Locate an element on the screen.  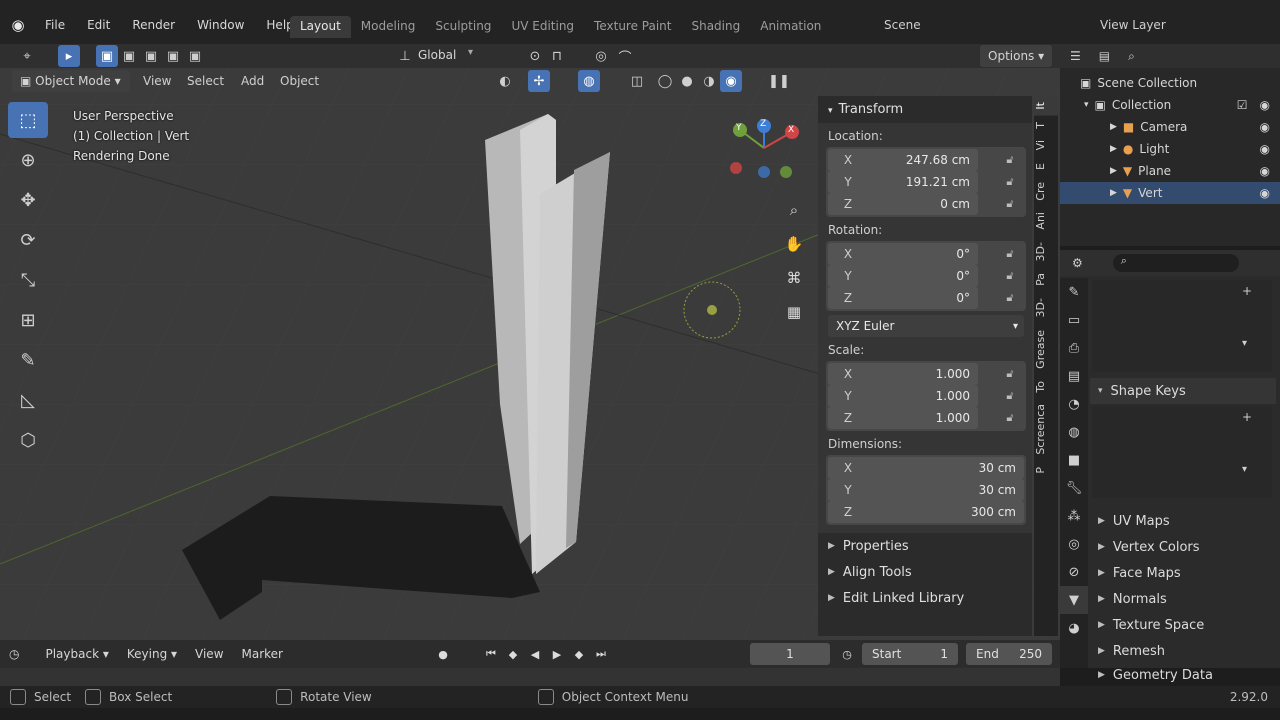
rotation-x-field: X 0° is located at coordinates (903, 254).